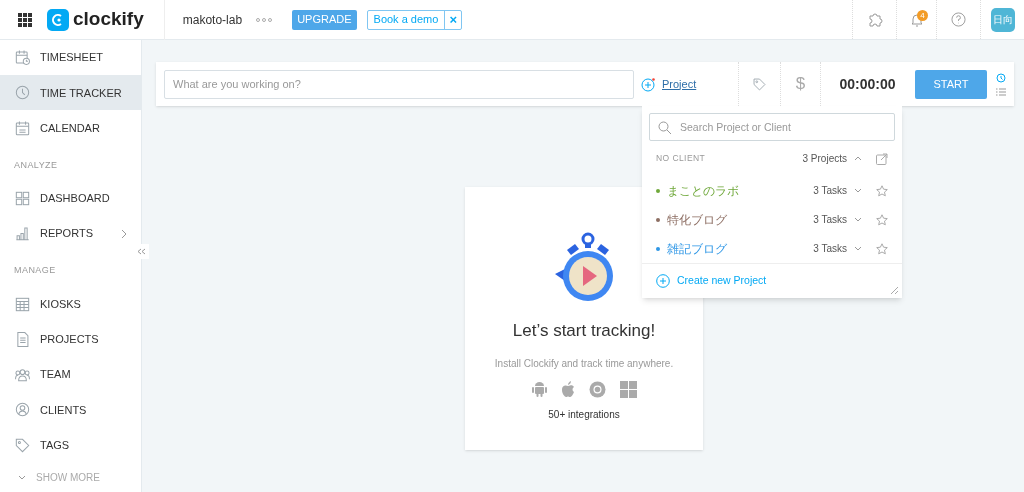 Image resolution: width=1024 pixels, height=492 pixels. Describe the element at coordinates (584, 331) in the screenshot. I see `empty-state-title: Let’s start tracking!` at that location.